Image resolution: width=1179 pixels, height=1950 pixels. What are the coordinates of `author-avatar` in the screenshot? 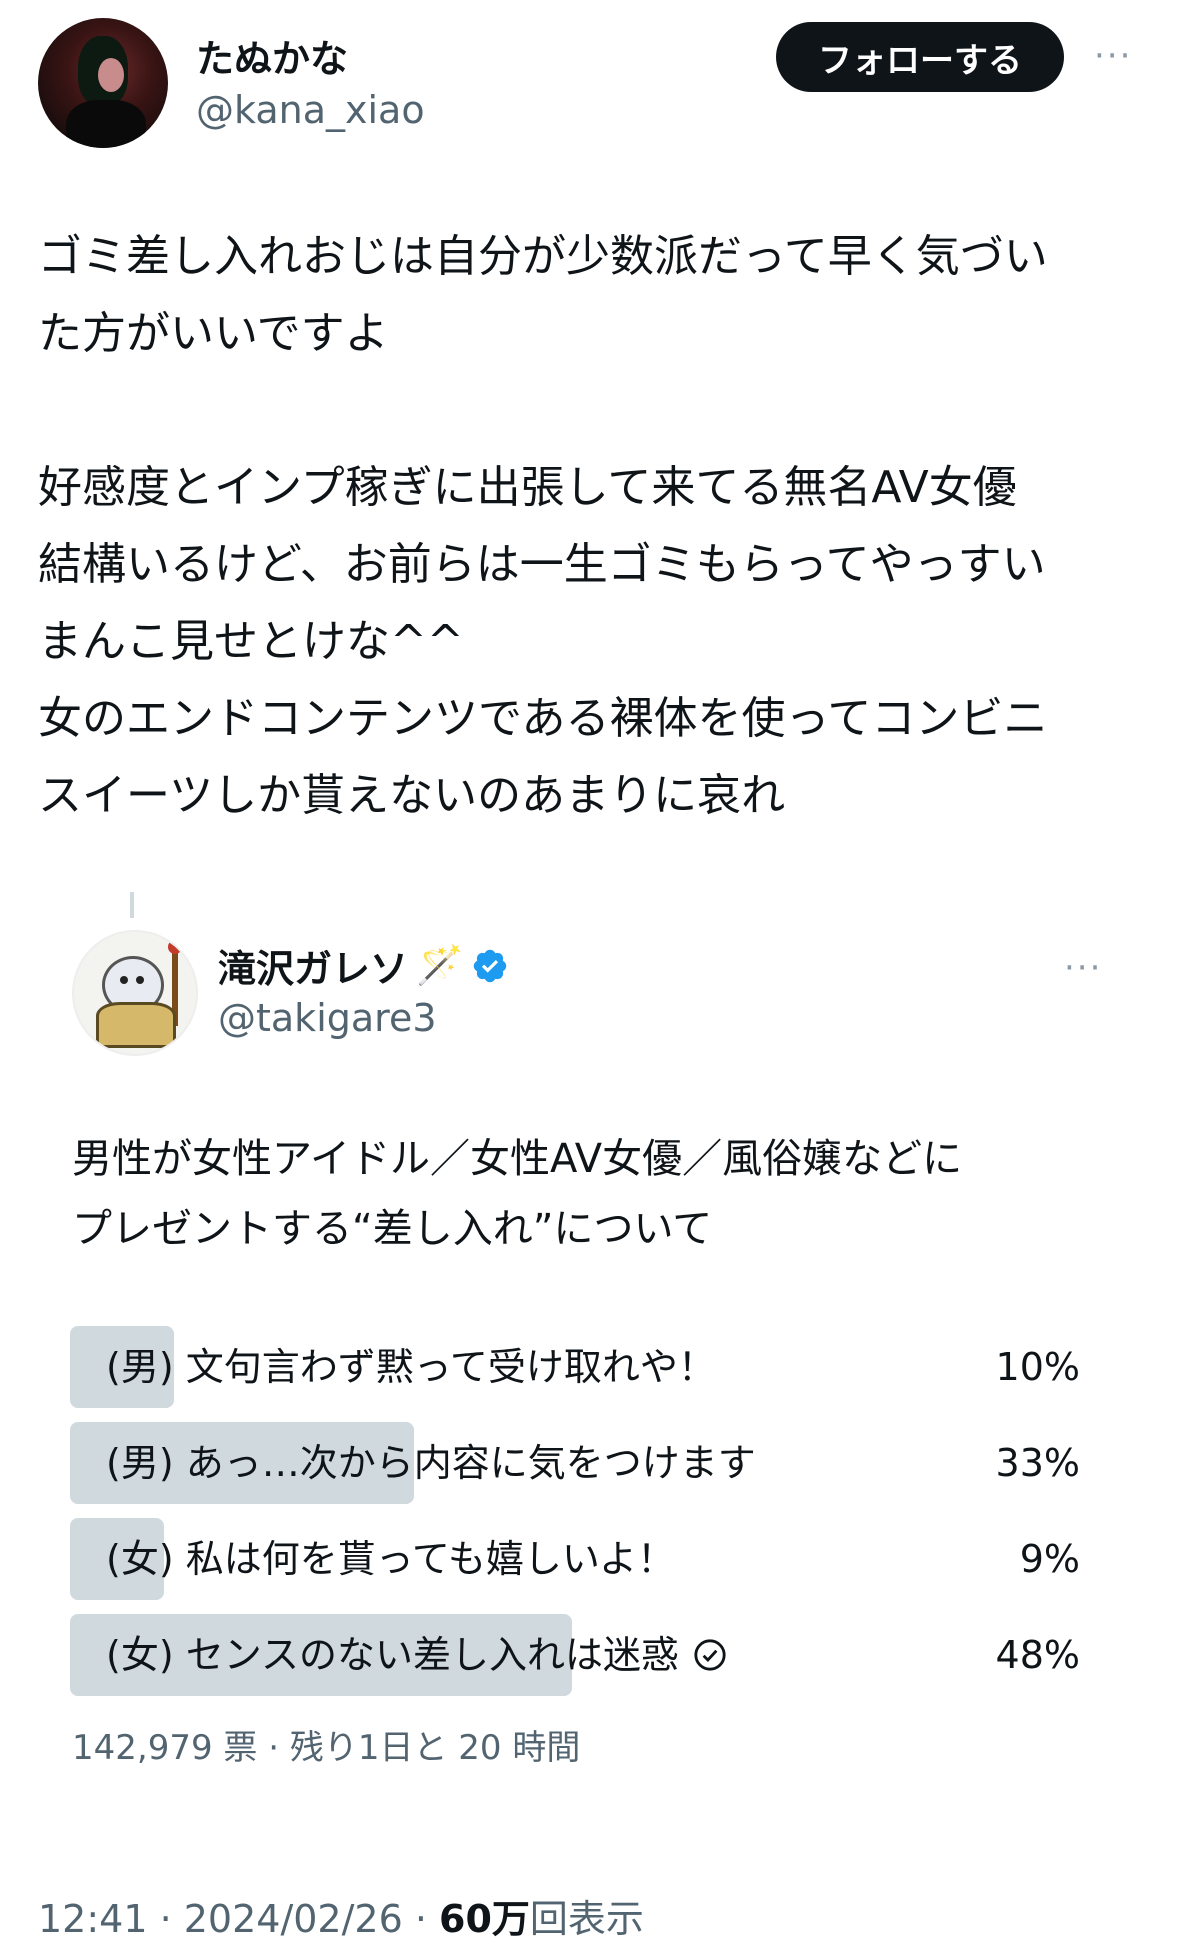 It's located at (103, 83).